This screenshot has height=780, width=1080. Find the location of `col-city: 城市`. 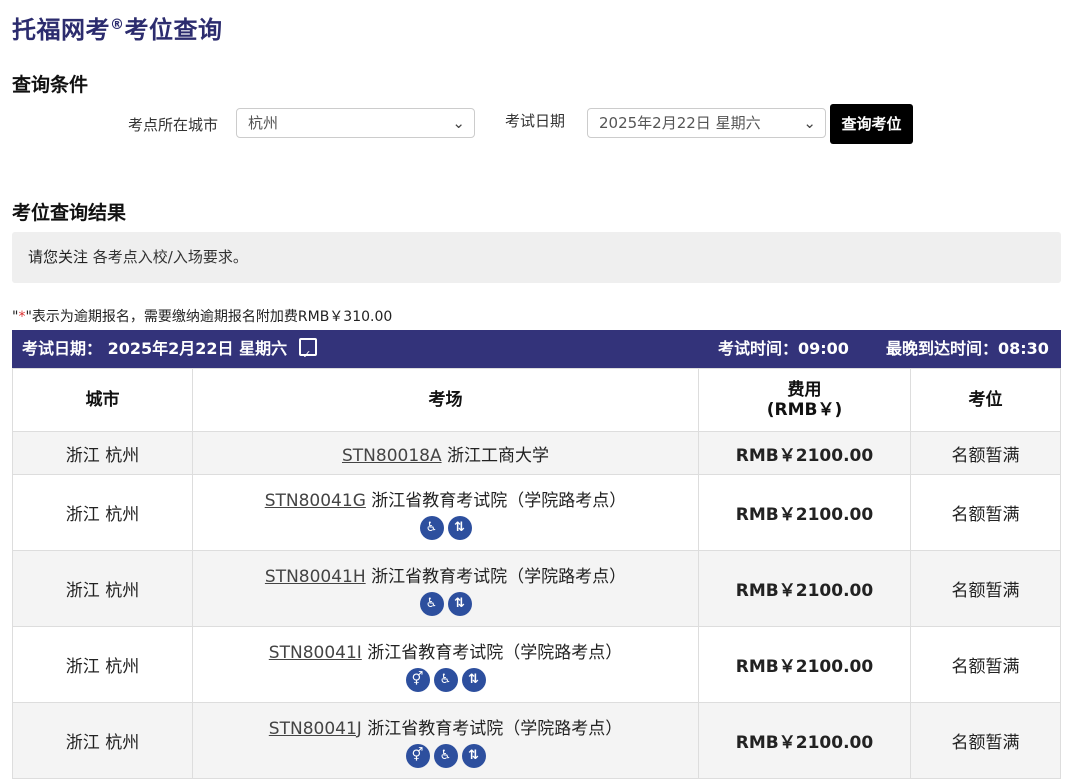

col-city: 城市 is located at coordinates (102, 400).